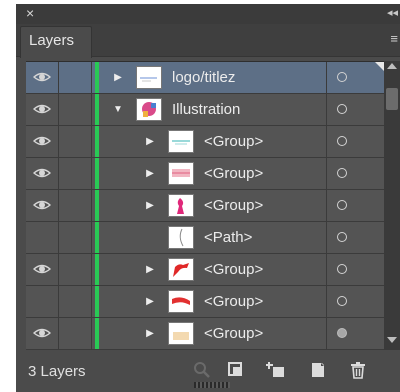 This screenshot has width=400, height=392. What do you see at coordinates (392, 99) in the screenshot?
I see `scroll-thumb` at bounding box center [392, 99].